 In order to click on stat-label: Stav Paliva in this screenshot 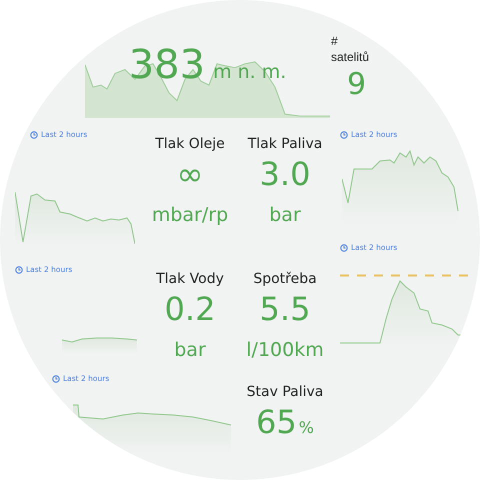, I will do `click(285, 392)`.